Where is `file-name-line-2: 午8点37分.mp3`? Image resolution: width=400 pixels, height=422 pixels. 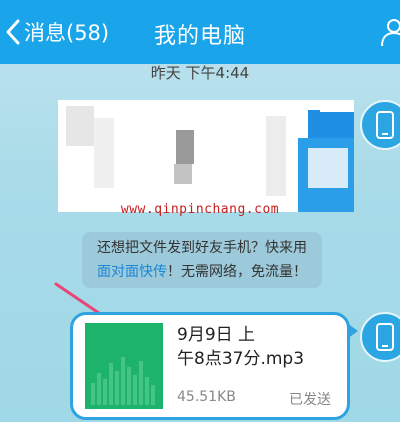 file-name-line-2: 午8点37分.mp3 is located at coordinates (241, 359).